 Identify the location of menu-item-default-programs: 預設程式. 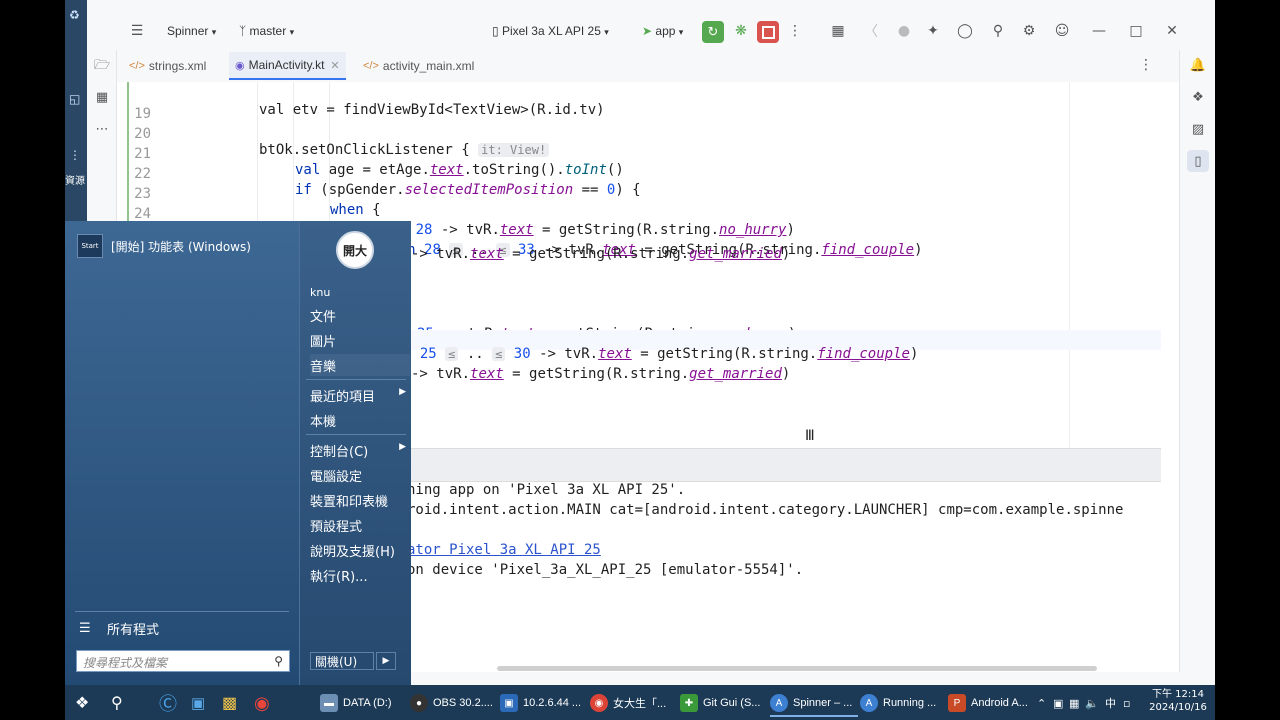
(360, 525).